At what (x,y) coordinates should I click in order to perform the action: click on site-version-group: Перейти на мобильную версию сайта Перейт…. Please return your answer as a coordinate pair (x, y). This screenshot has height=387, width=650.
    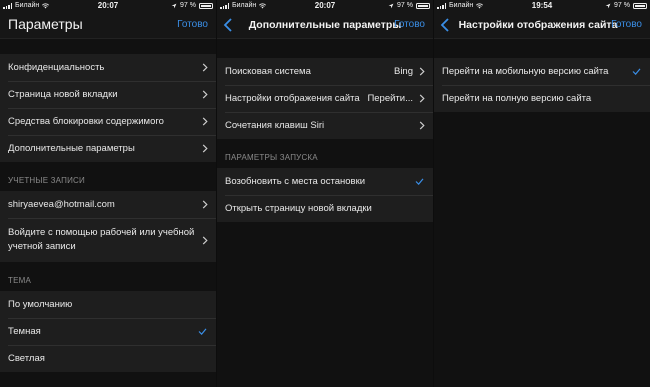
    Looking at the image, I should click on (542, 85).